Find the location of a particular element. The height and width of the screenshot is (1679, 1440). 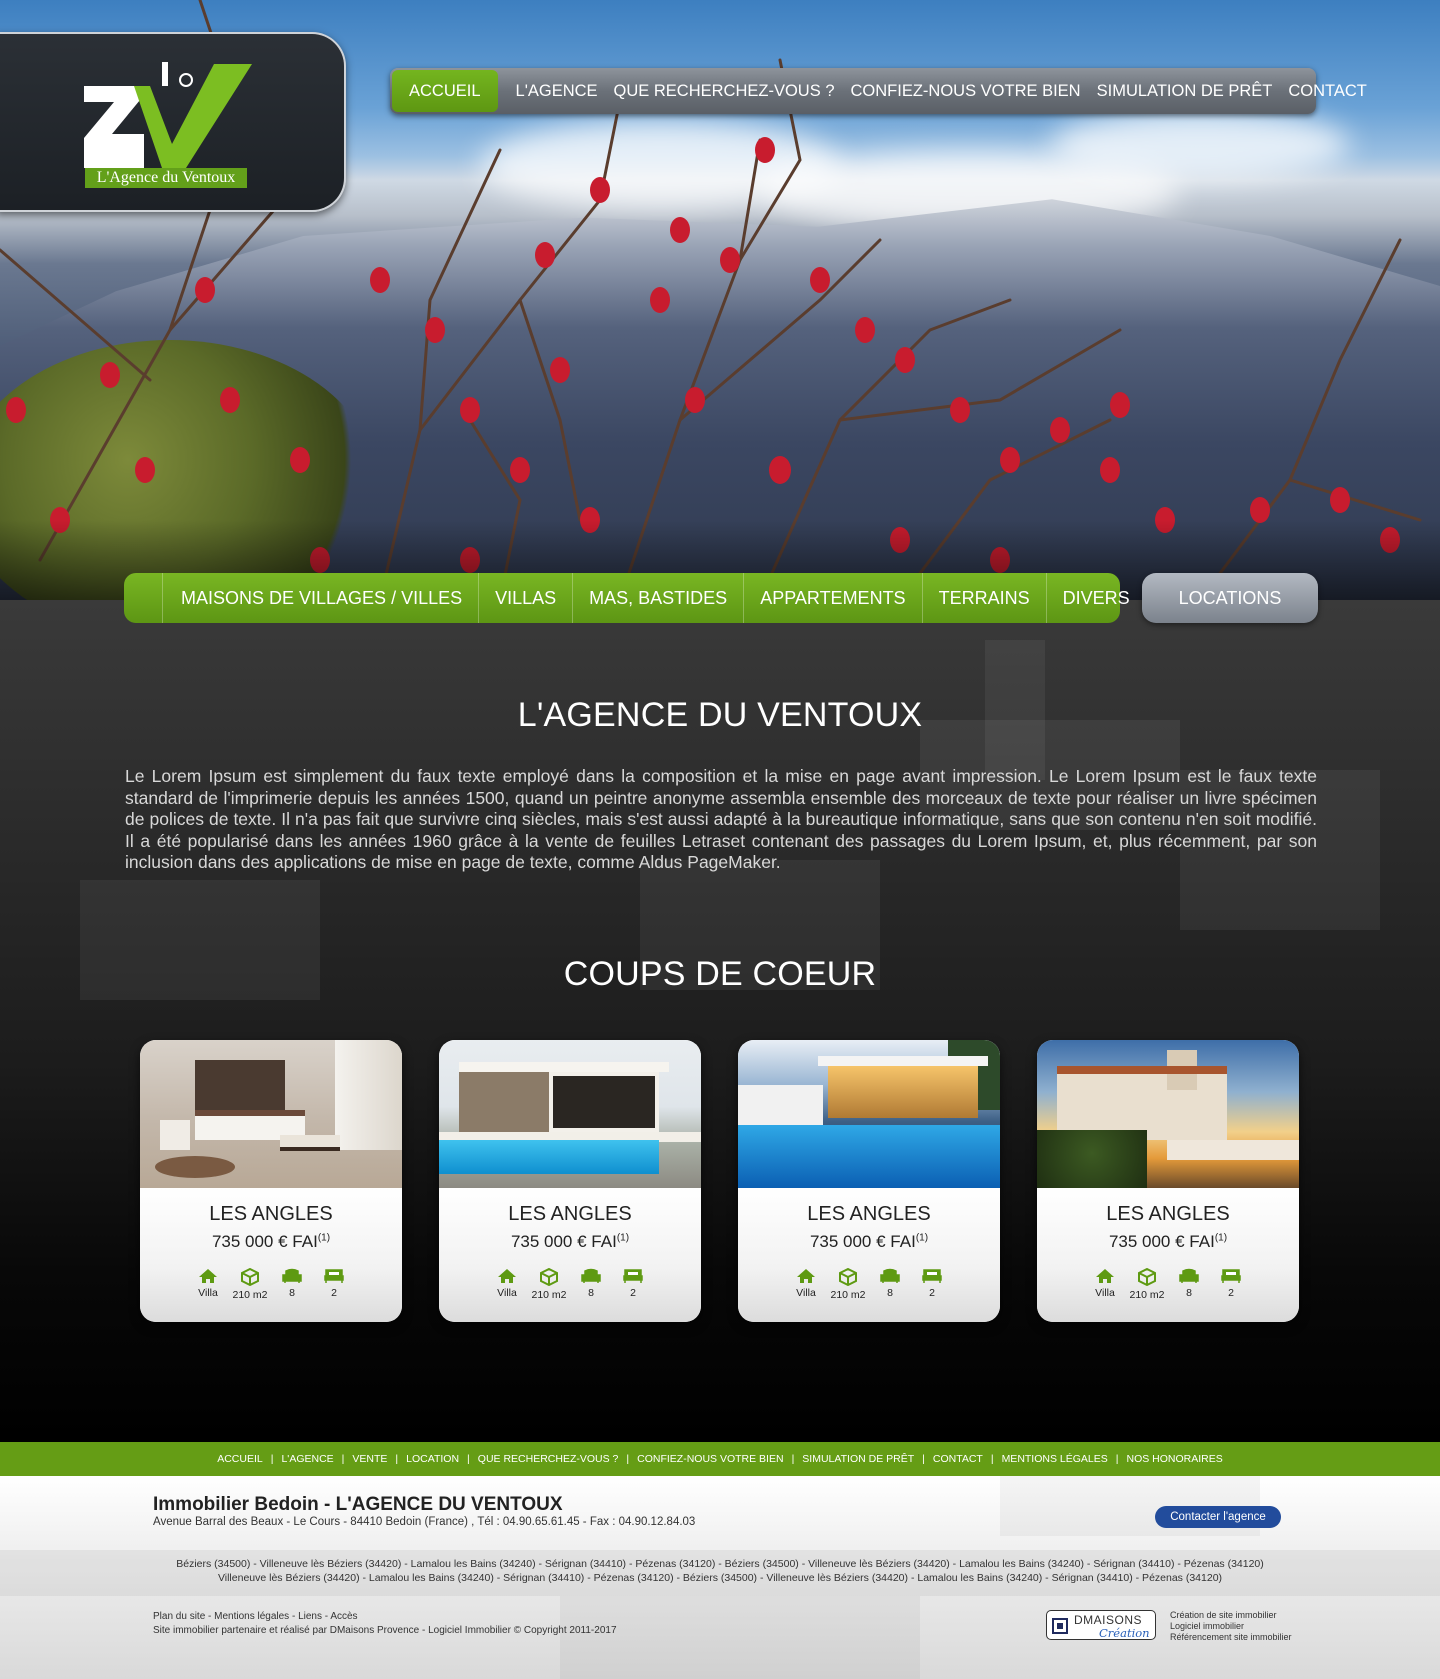

zv-logo-mark is located at coordinates (168, 115).